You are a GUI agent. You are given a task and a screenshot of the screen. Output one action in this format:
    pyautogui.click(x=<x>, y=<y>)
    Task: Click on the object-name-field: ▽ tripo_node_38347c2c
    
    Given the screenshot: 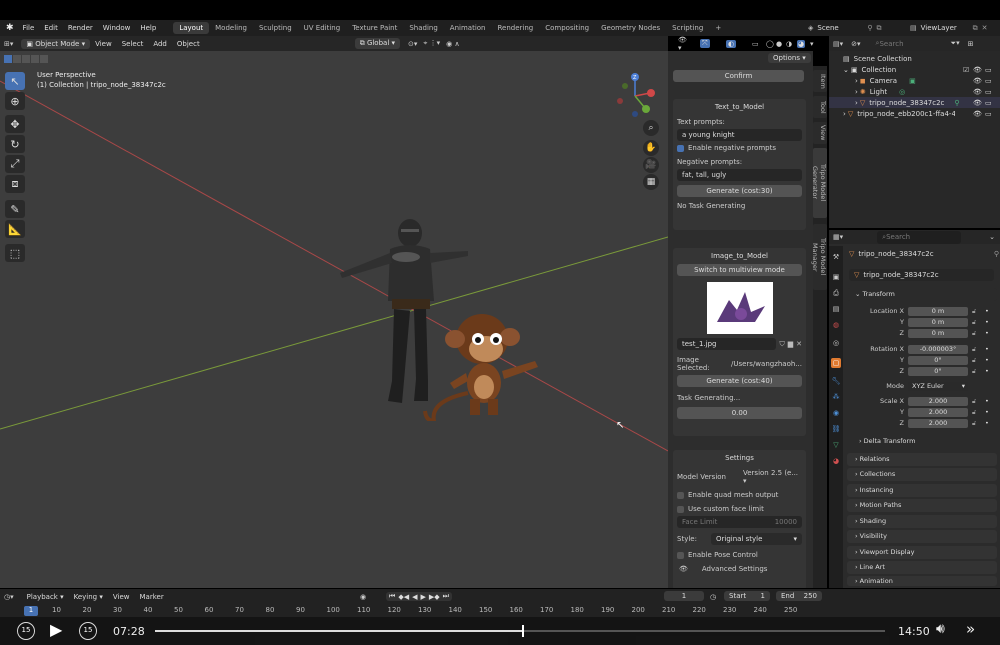 What is the action you would take?
    pyautogui.click(x=921, y=275)
    